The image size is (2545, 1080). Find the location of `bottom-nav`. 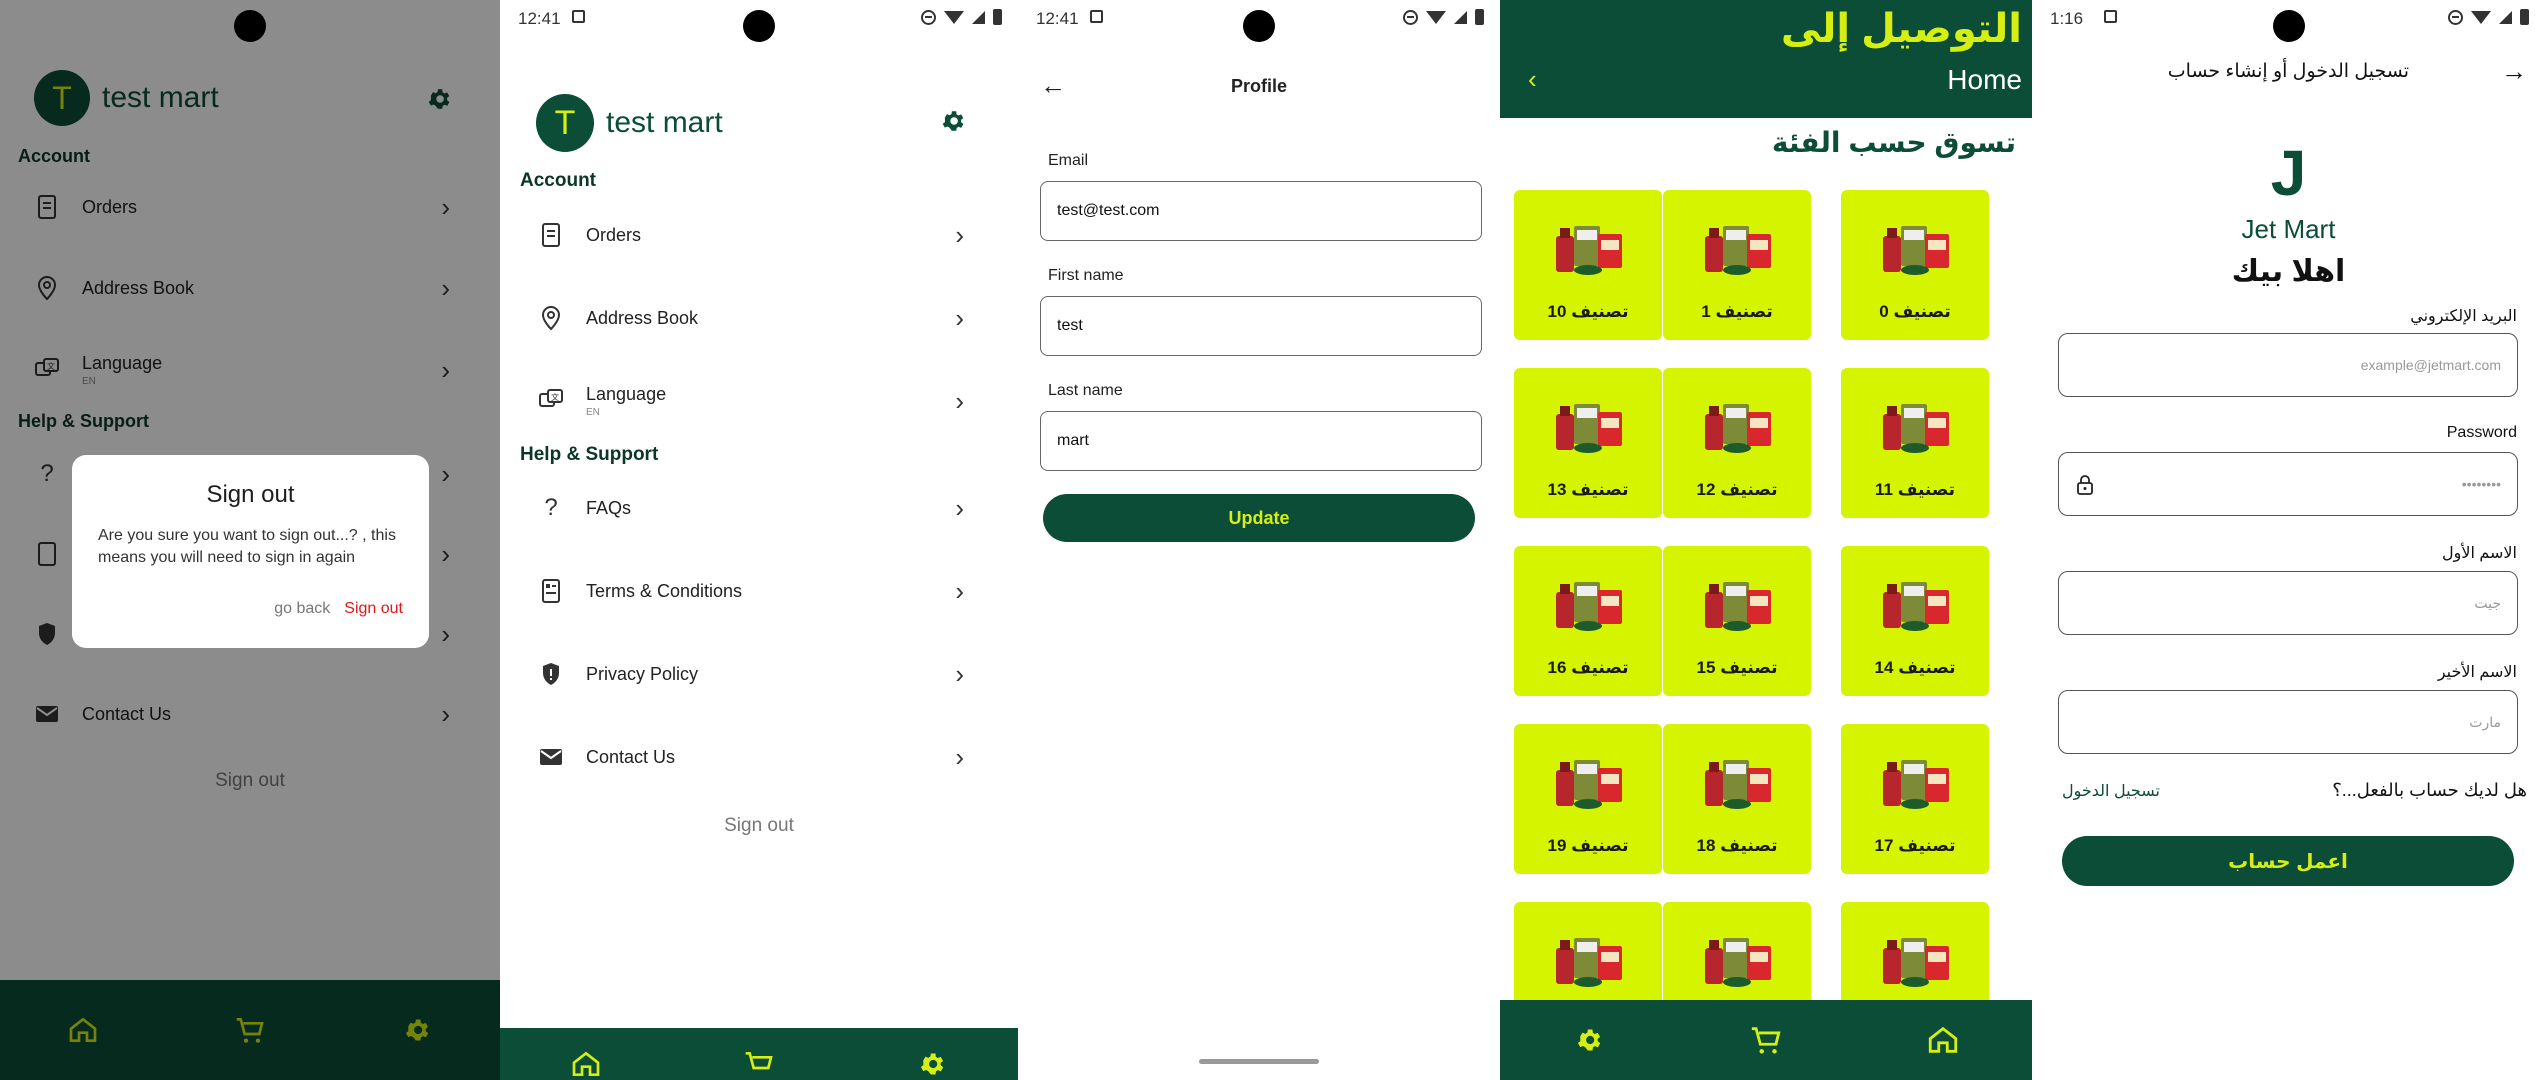

bottom-nav is located at coordinates (759, 1054).